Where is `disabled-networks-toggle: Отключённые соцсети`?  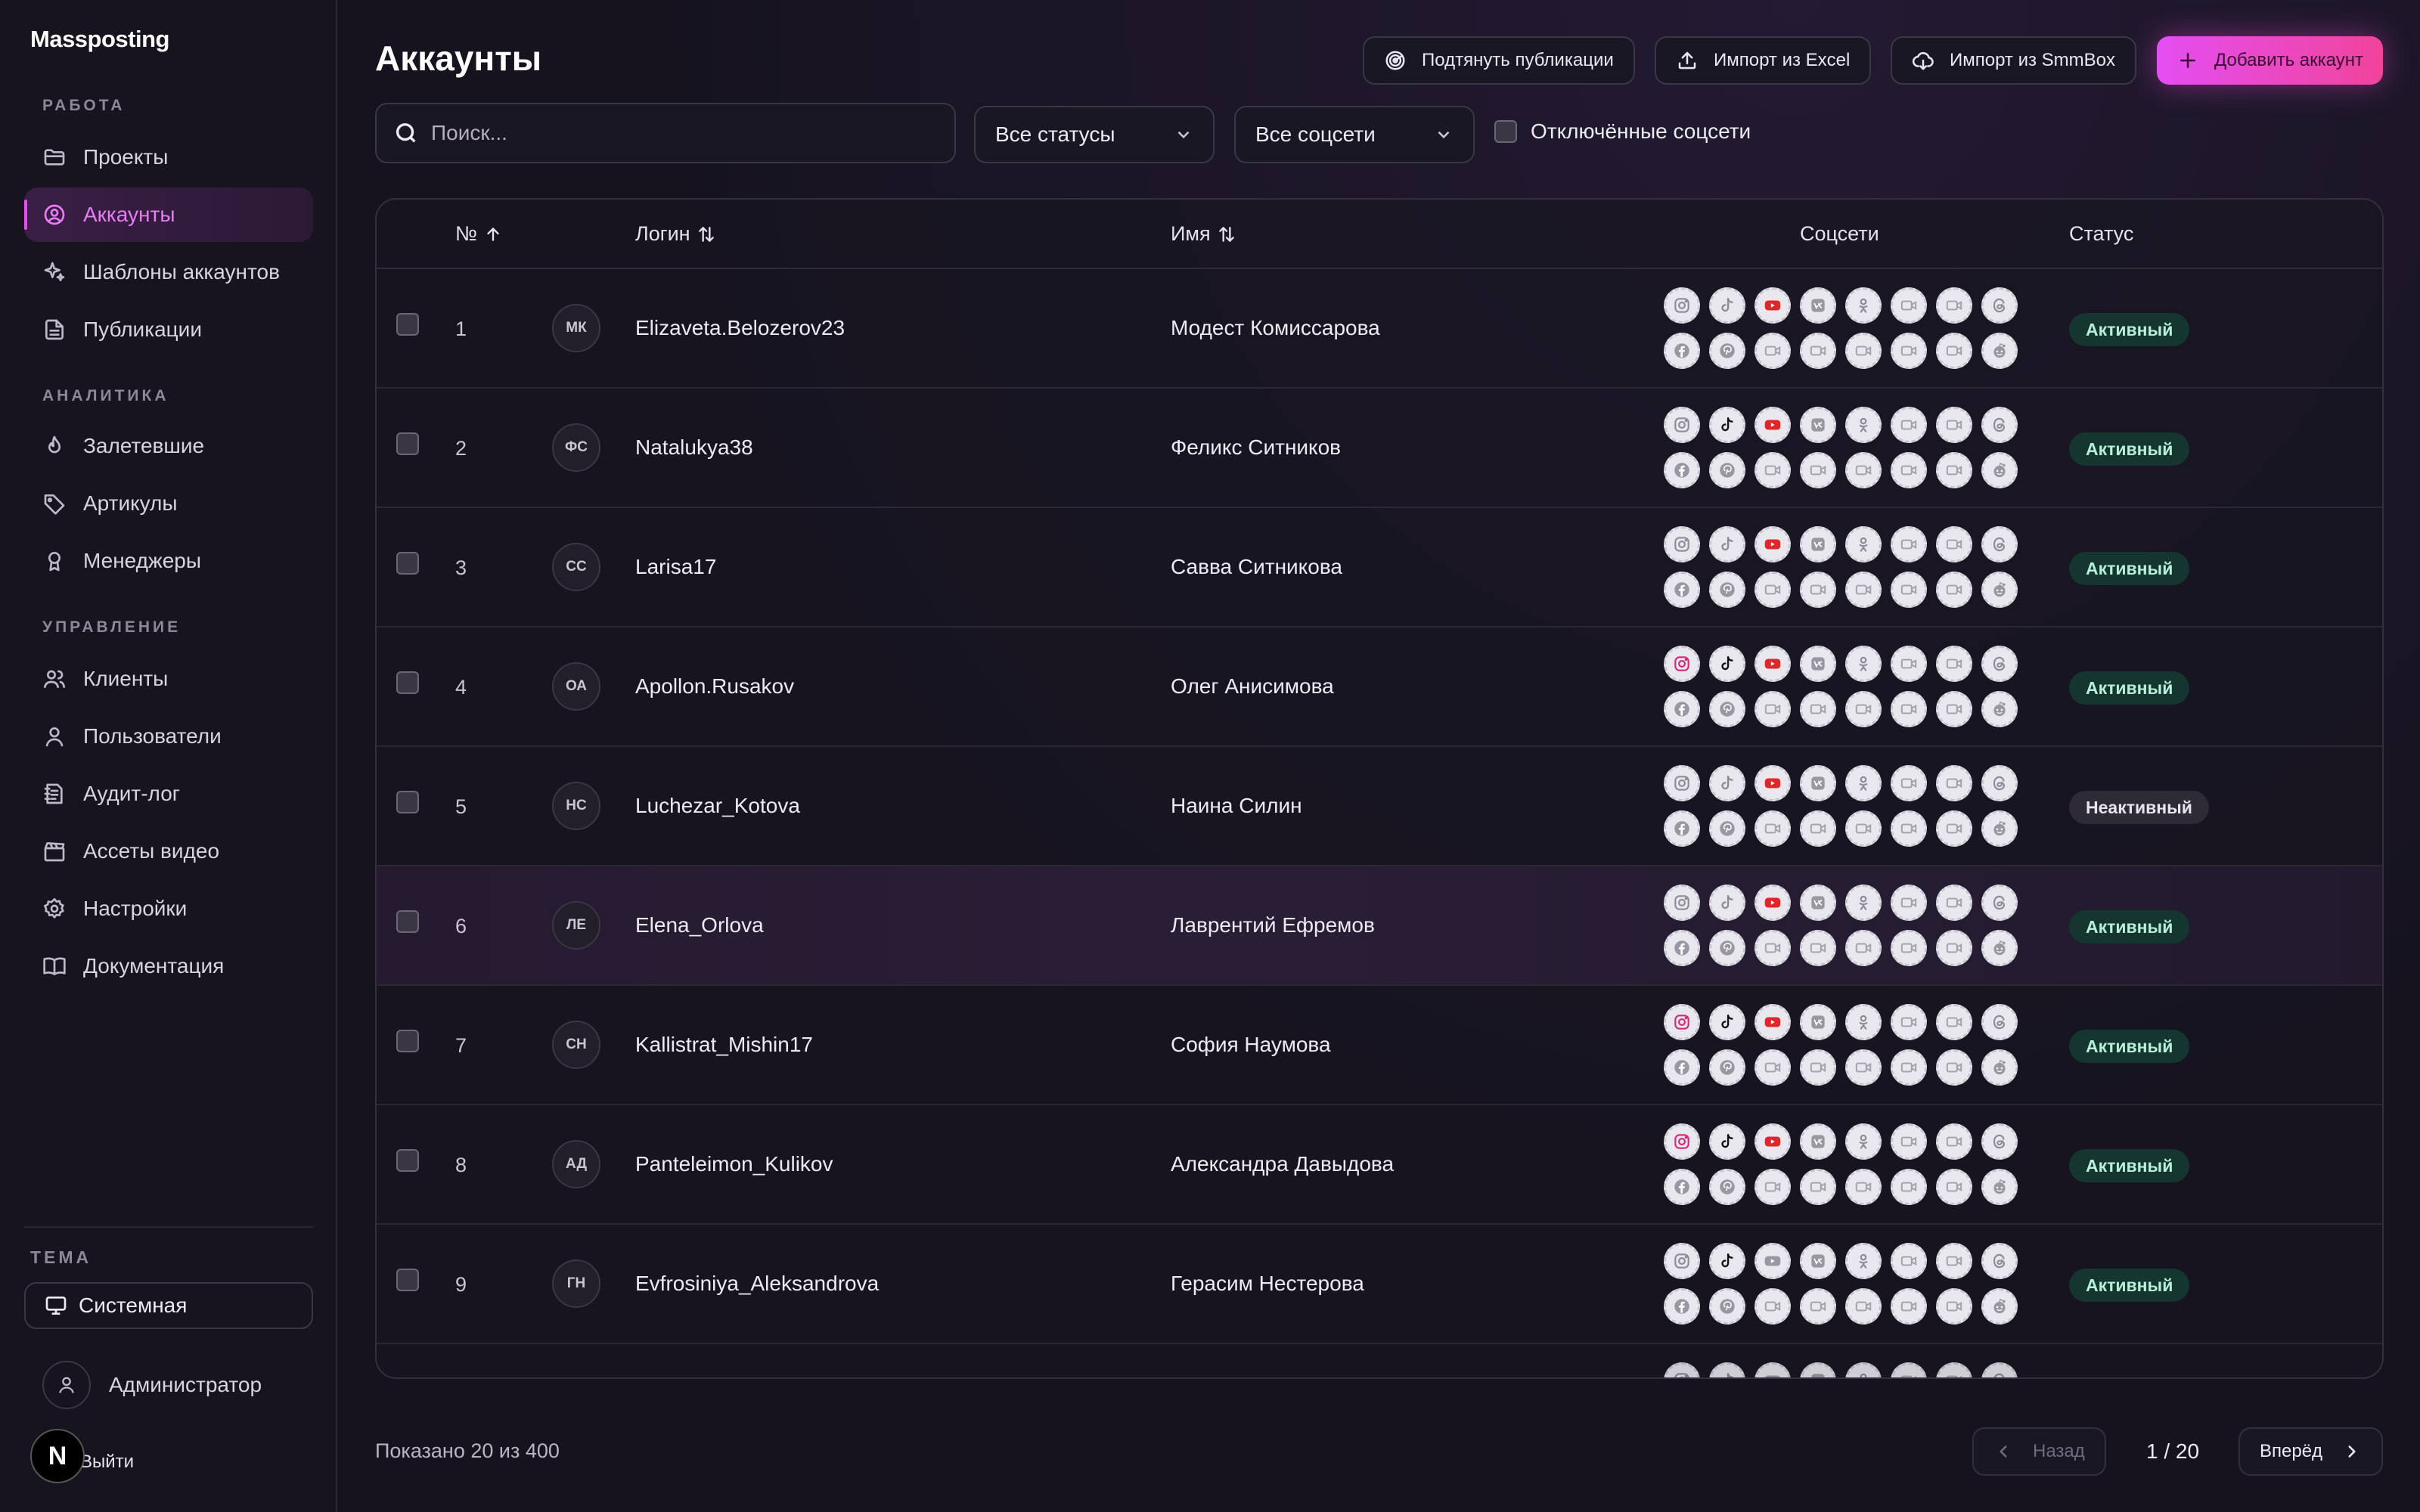 disabled-networks-toggle: Отключённые соцсети is located at coordinates (1622, 131).